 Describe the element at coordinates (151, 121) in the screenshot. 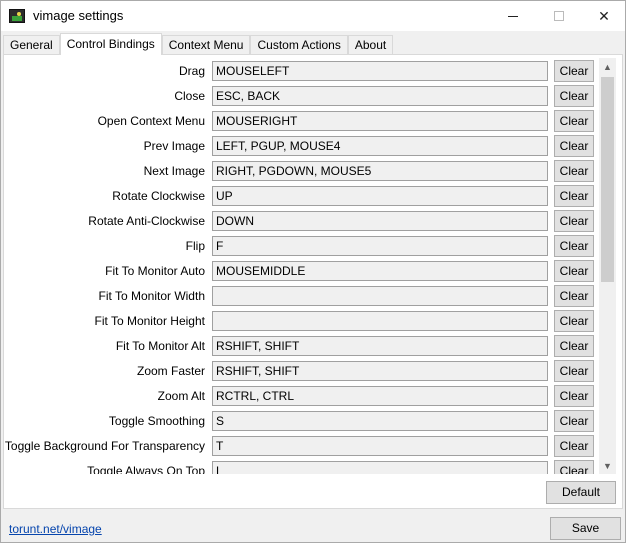

I see `binding-label: Open Context Menu` at that location.